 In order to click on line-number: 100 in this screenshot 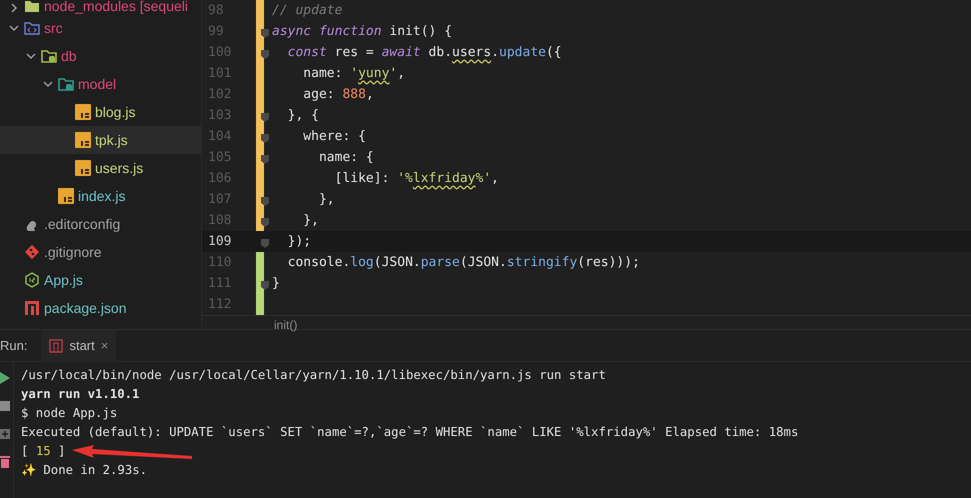, I will do `click(219, 53)`.